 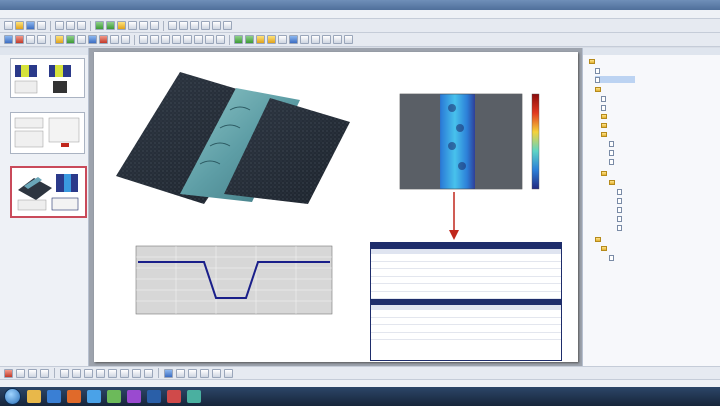 What do you see at coordinates (110, 25) in the screenshot?
I see `redo-icon` at bounding box center [110, 25].